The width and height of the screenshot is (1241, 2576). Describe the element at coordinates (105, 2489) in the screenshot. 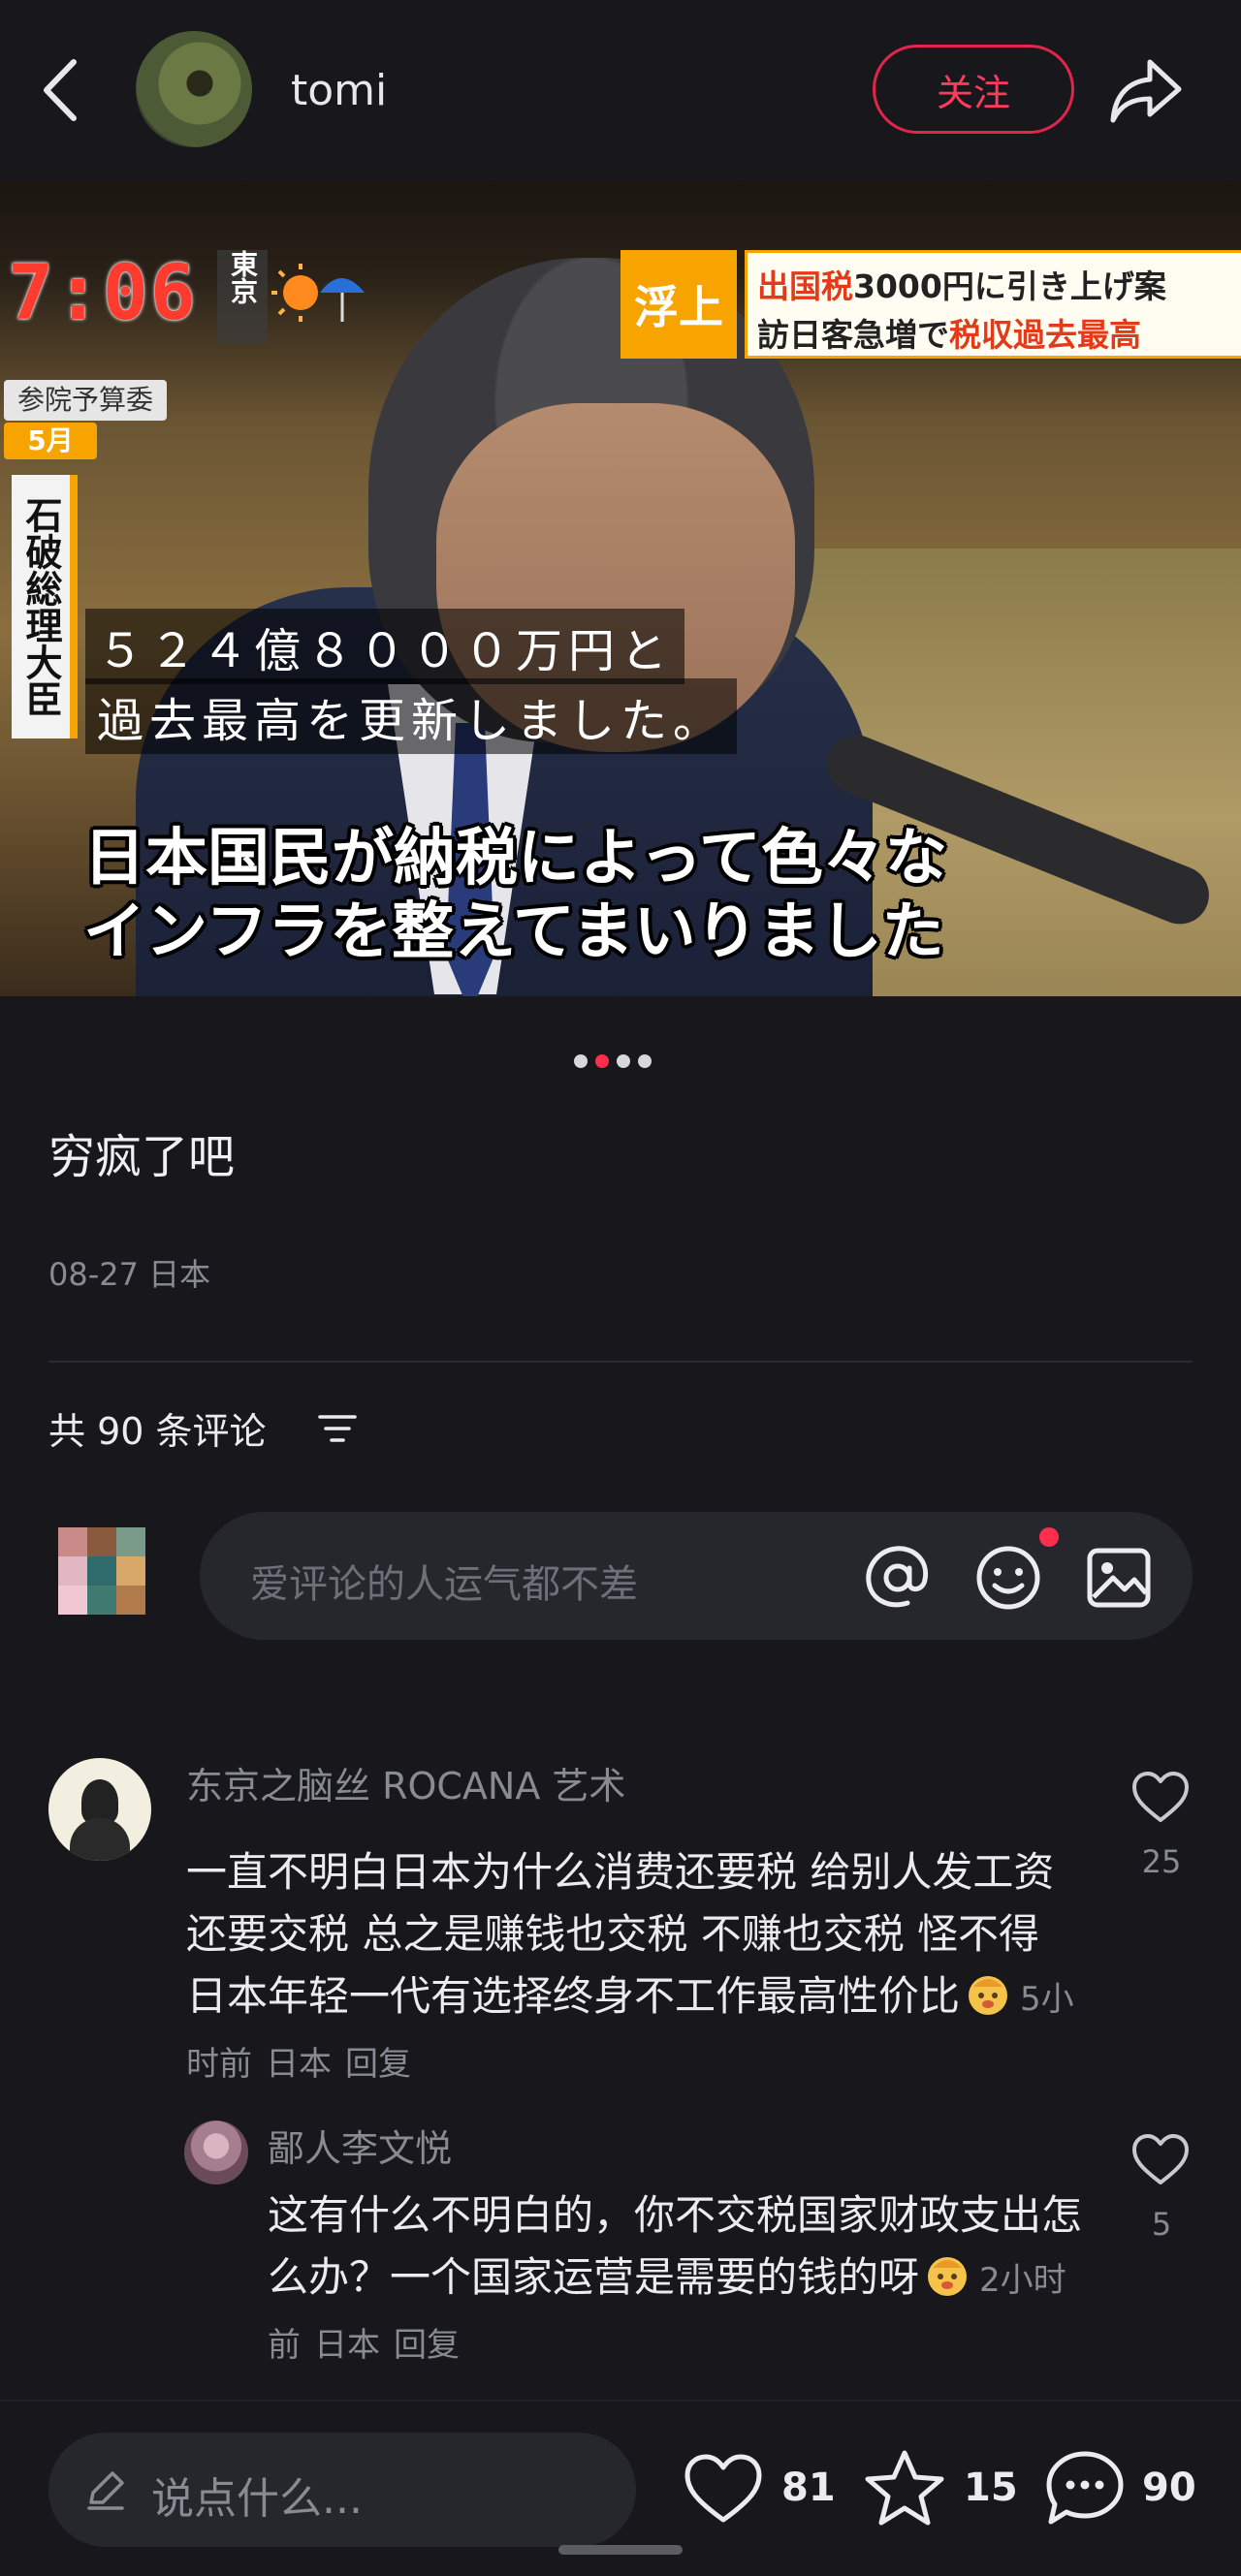

I see `pencil-icon` at that location.